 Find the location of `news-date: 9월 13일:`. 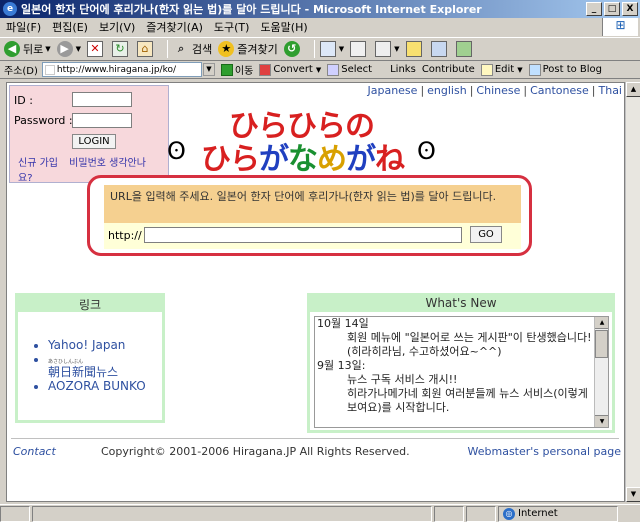

news-date: 9월 13일: is located at coordinates (341, 365).